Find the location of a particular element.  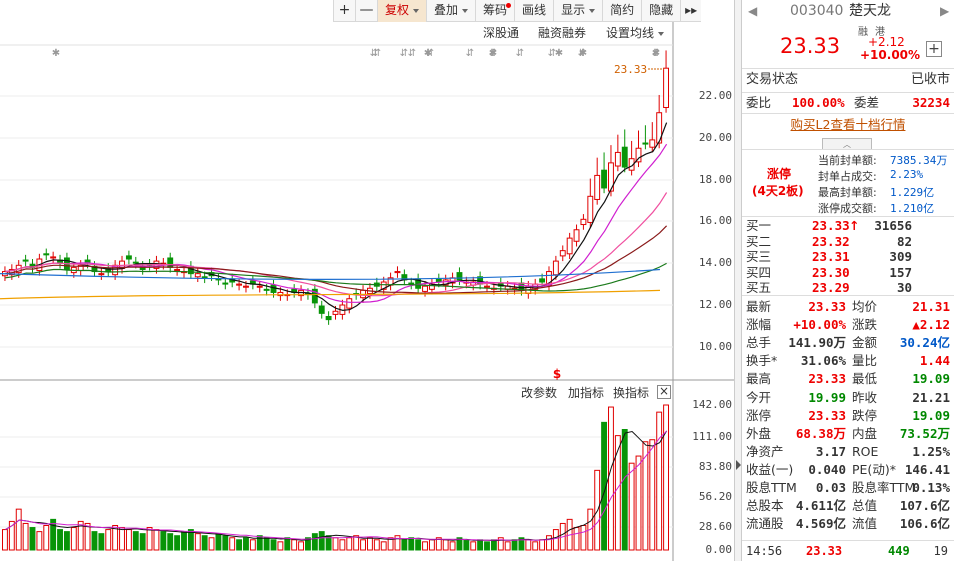

quote-key: 金额 is located at coordinates (865, 343).